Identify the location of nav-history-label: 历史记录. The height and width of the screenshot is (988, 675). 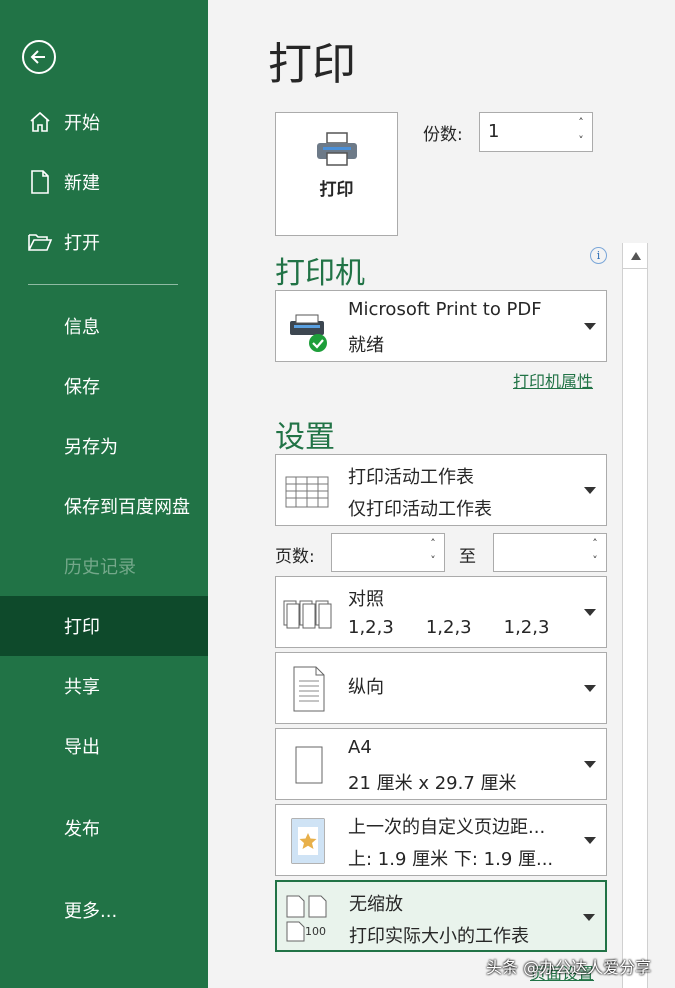
(100, 567).